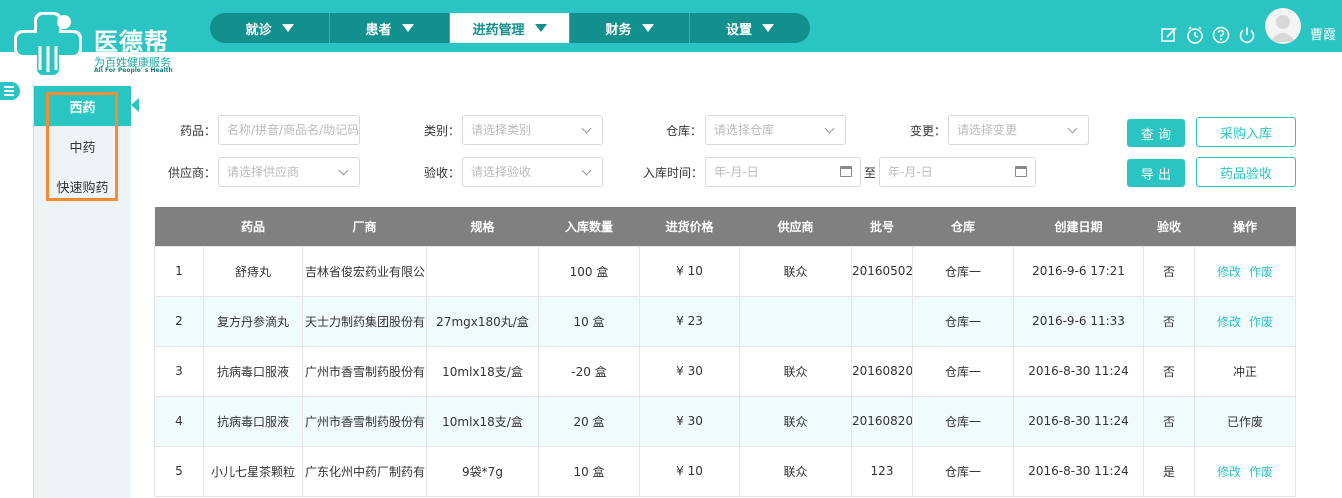 Image resolution: width=1342 pixels, height=498 pixels. Describe the element at coordinates (882, 471) in the screenshot. I see `batch-number: 123` at that location.